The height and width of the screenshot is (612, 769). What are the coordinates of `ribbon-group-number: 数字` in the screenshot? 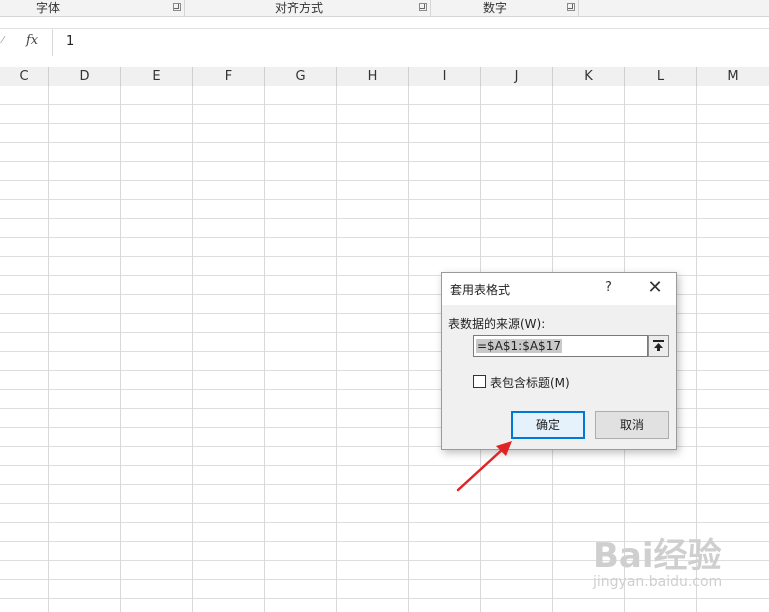 It's located at (505, 8).